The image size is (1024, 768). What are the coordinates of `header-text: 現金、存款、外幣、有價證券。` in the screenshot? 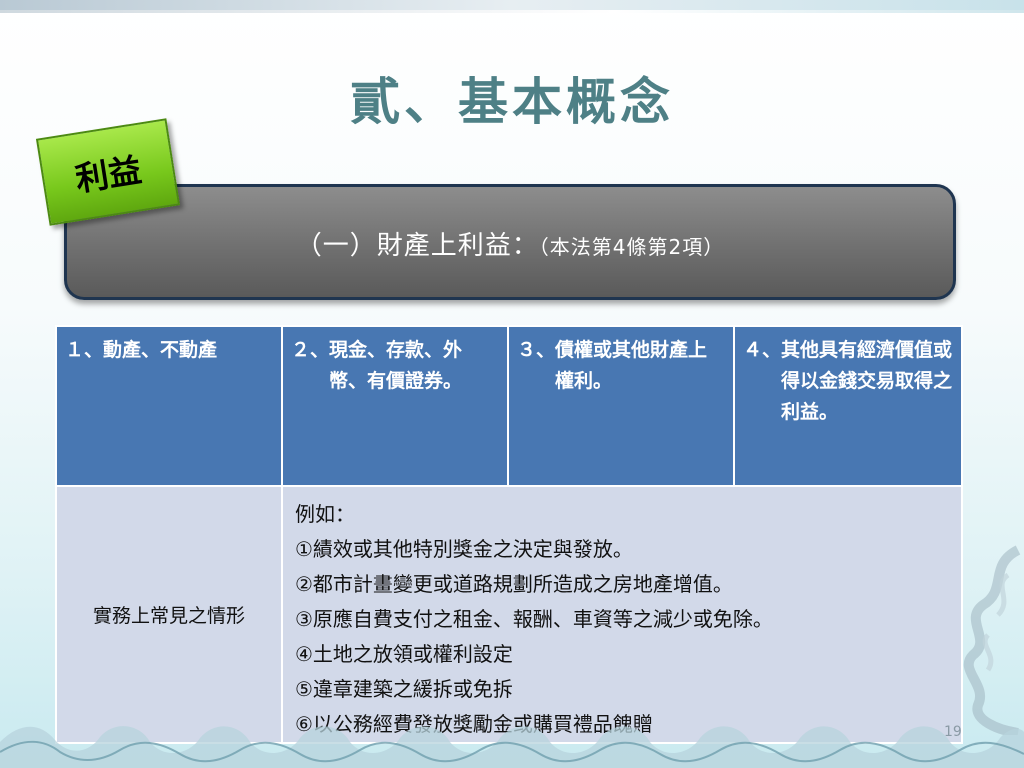 It's located at (396, 365).